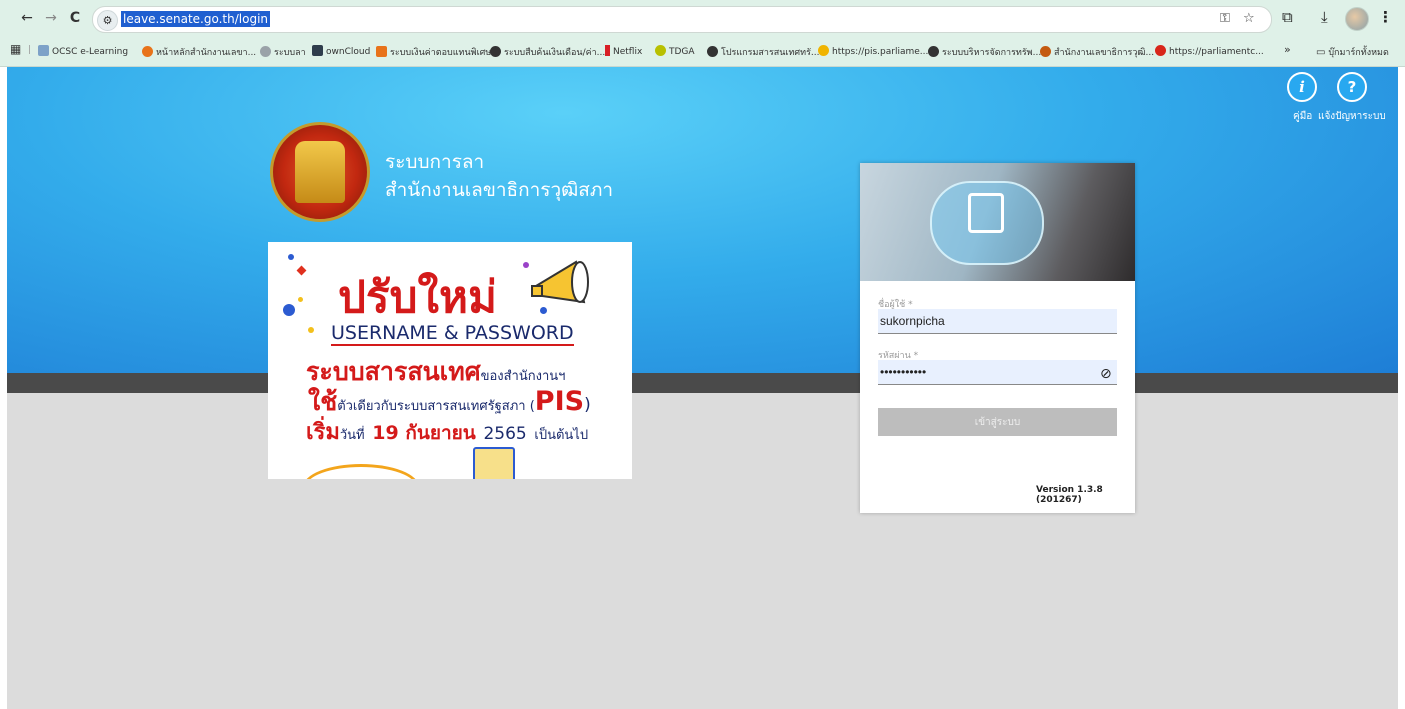 This screenshot has height=709, width=1405. Describe the element at coordinates (997, 321) in the screenshot. I see `username-field` at that location.